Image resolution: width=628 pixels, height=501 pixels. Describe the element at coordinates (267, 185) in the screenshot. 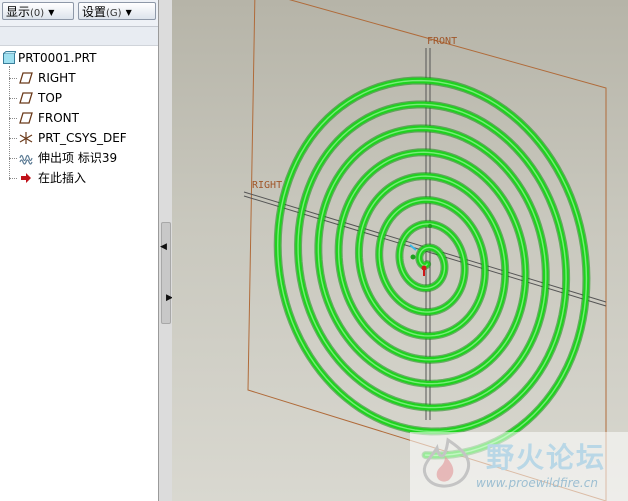

I see `right-plane-label: RIGHT` at that location.